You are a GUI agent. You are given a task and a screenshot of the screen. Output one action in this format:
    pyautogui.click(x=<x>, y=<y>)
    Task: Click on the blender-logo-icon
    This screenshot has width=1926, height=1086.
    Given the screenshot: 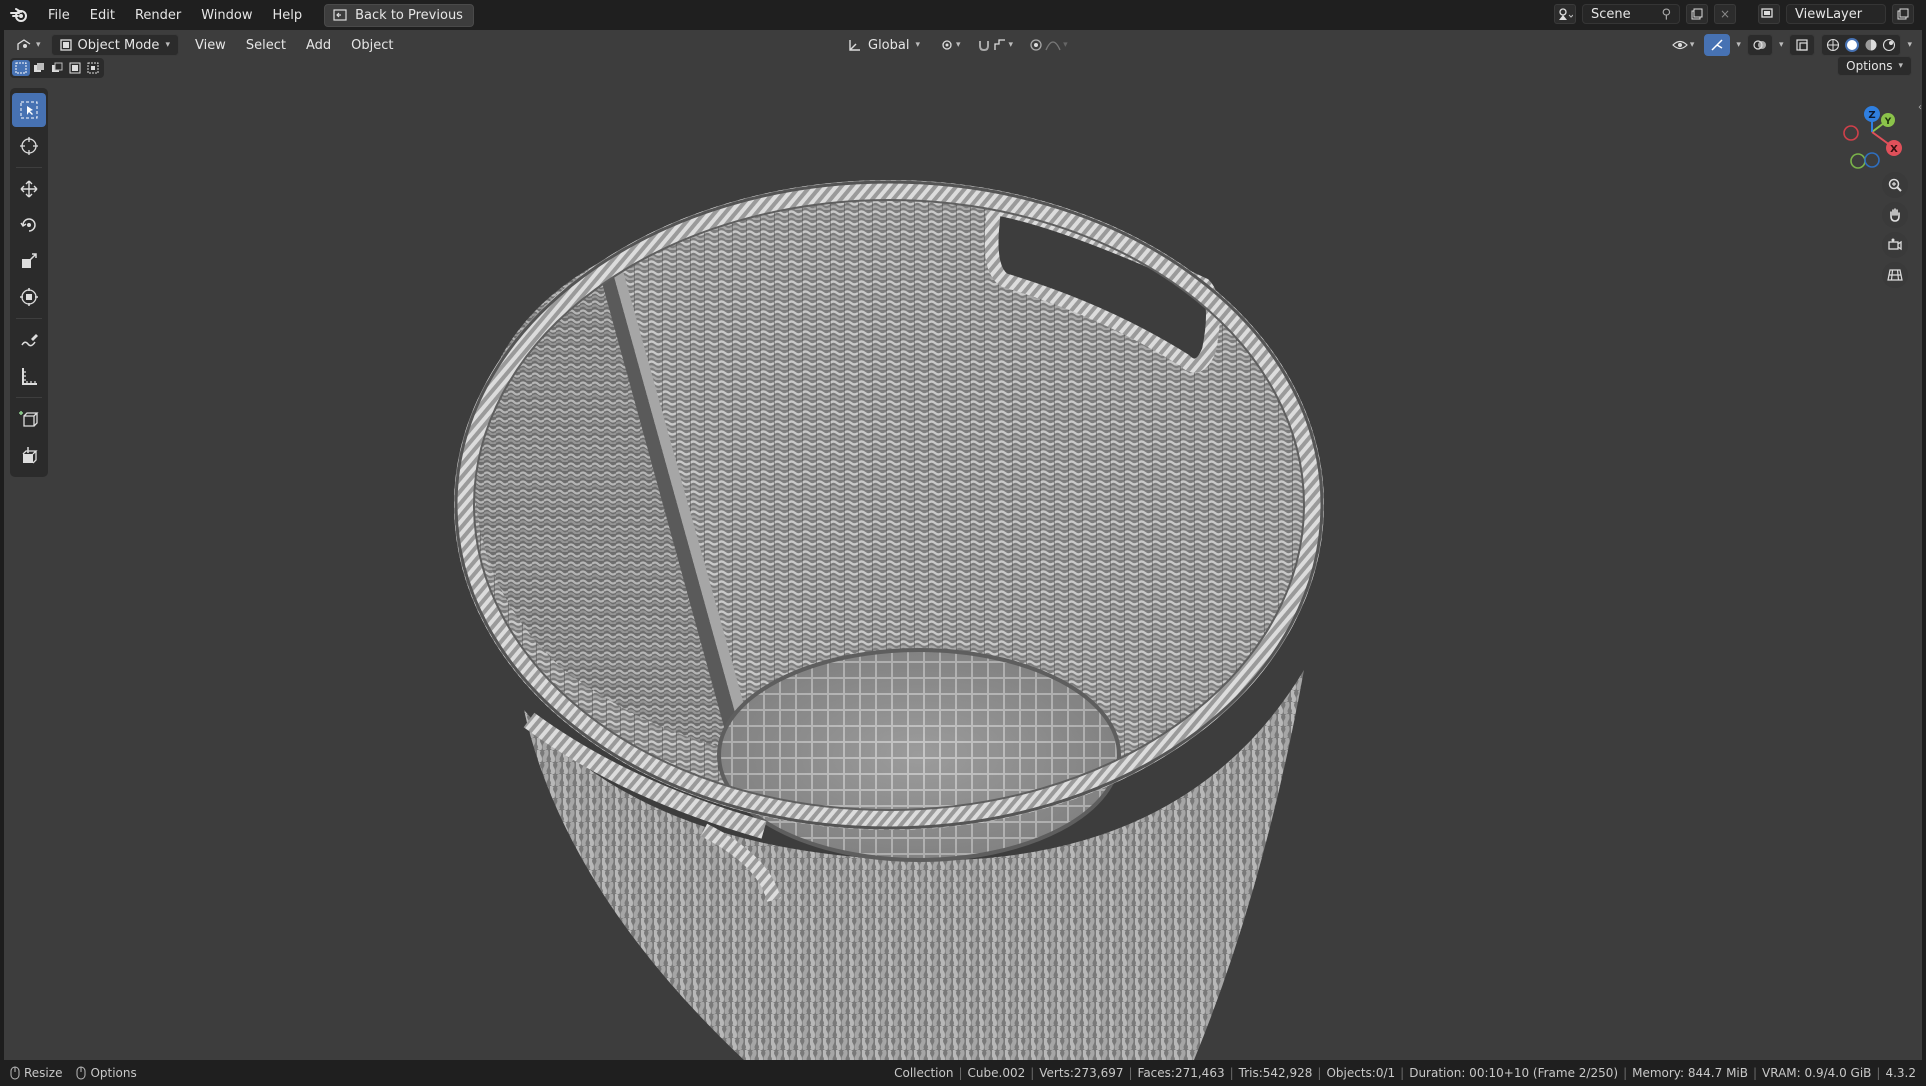 What is the action you would take?
    pyautogui.click(x=19, y=15)
    